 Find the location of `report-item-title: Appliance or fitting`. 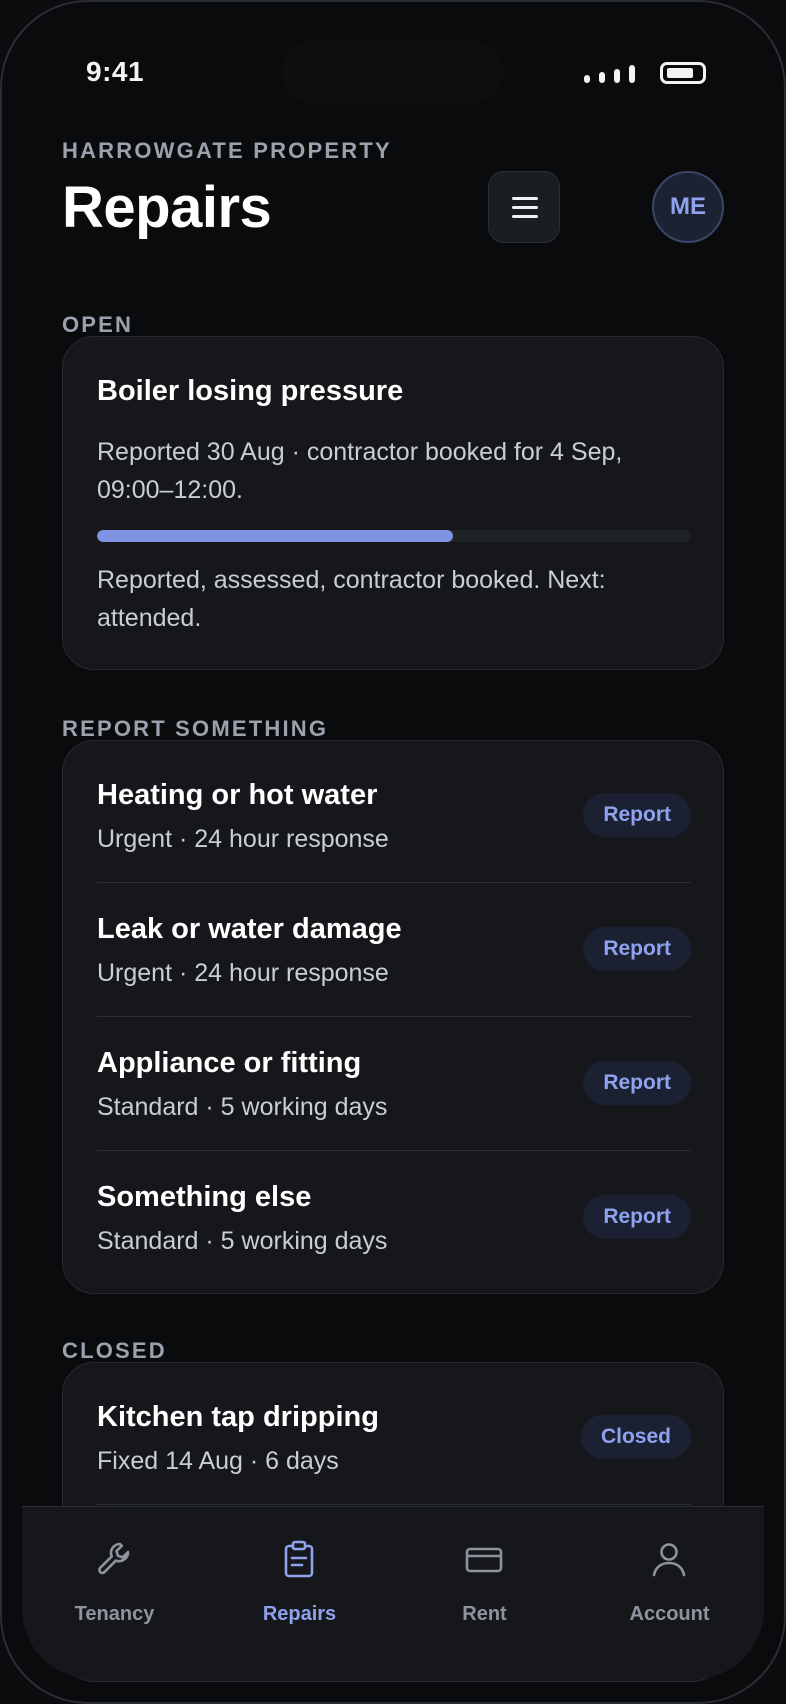

report-item-title: Appliance or fitting is located at coordinates (229, 1063).